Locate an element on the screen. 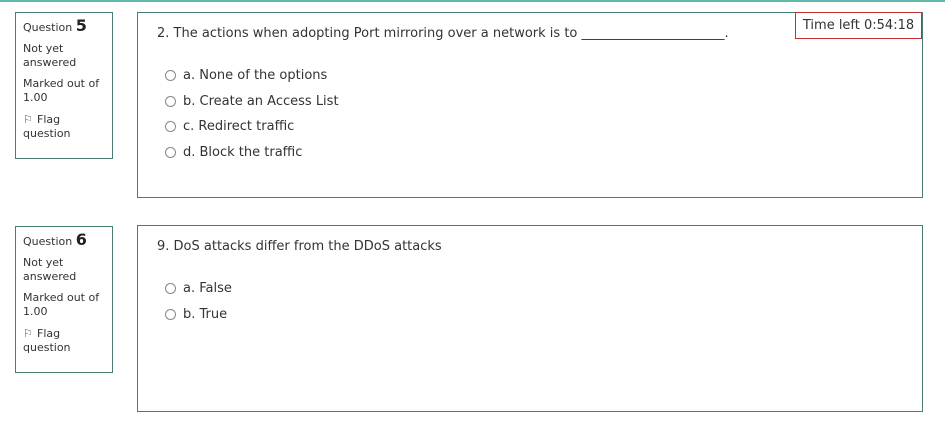  answer-option-label: b. True is located at coordinates (205, 314).